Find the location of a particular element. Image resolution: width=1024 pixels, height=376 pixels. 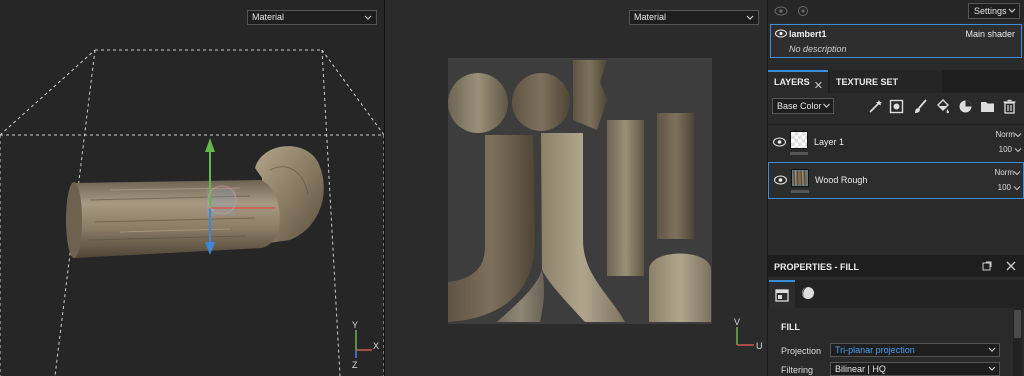

tab-texture-set-settings: TEXTURE SET SETTINGS is located at coordinates (886, 91).